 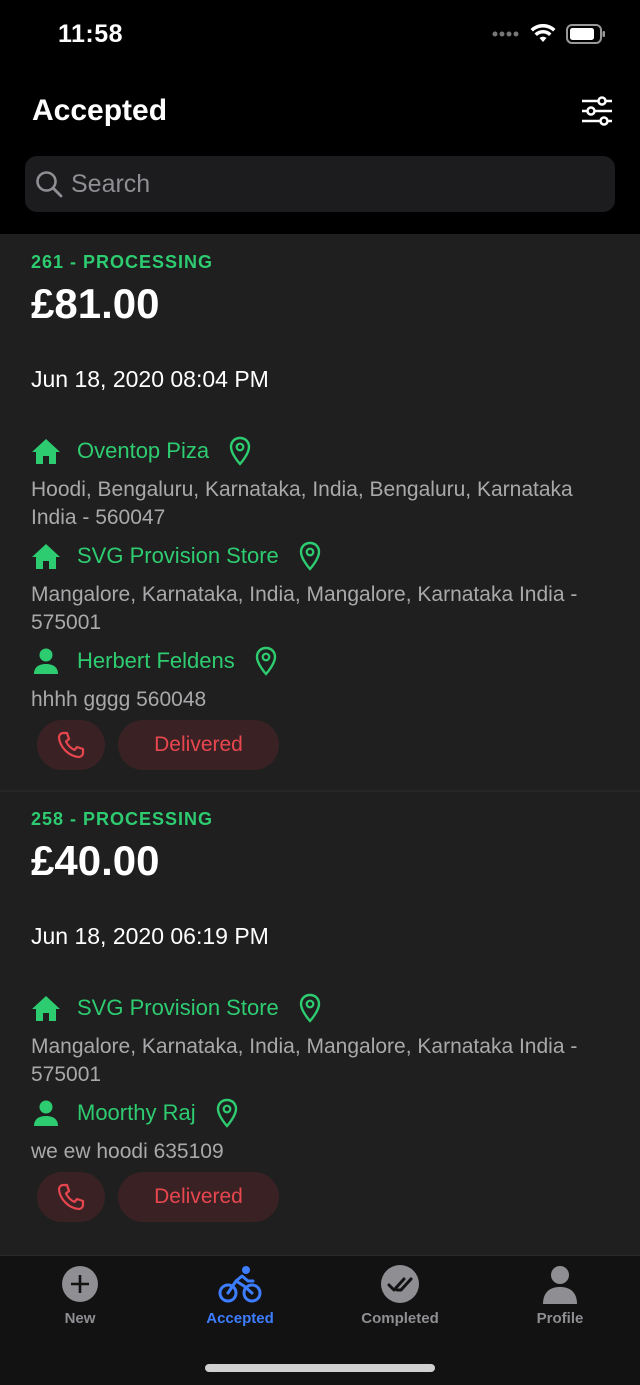 What do you see at coordinates (127, 1151) in the screenshot?
I see `customer-address: we ew hoodi 635109` at bounding box center [127, 1151].